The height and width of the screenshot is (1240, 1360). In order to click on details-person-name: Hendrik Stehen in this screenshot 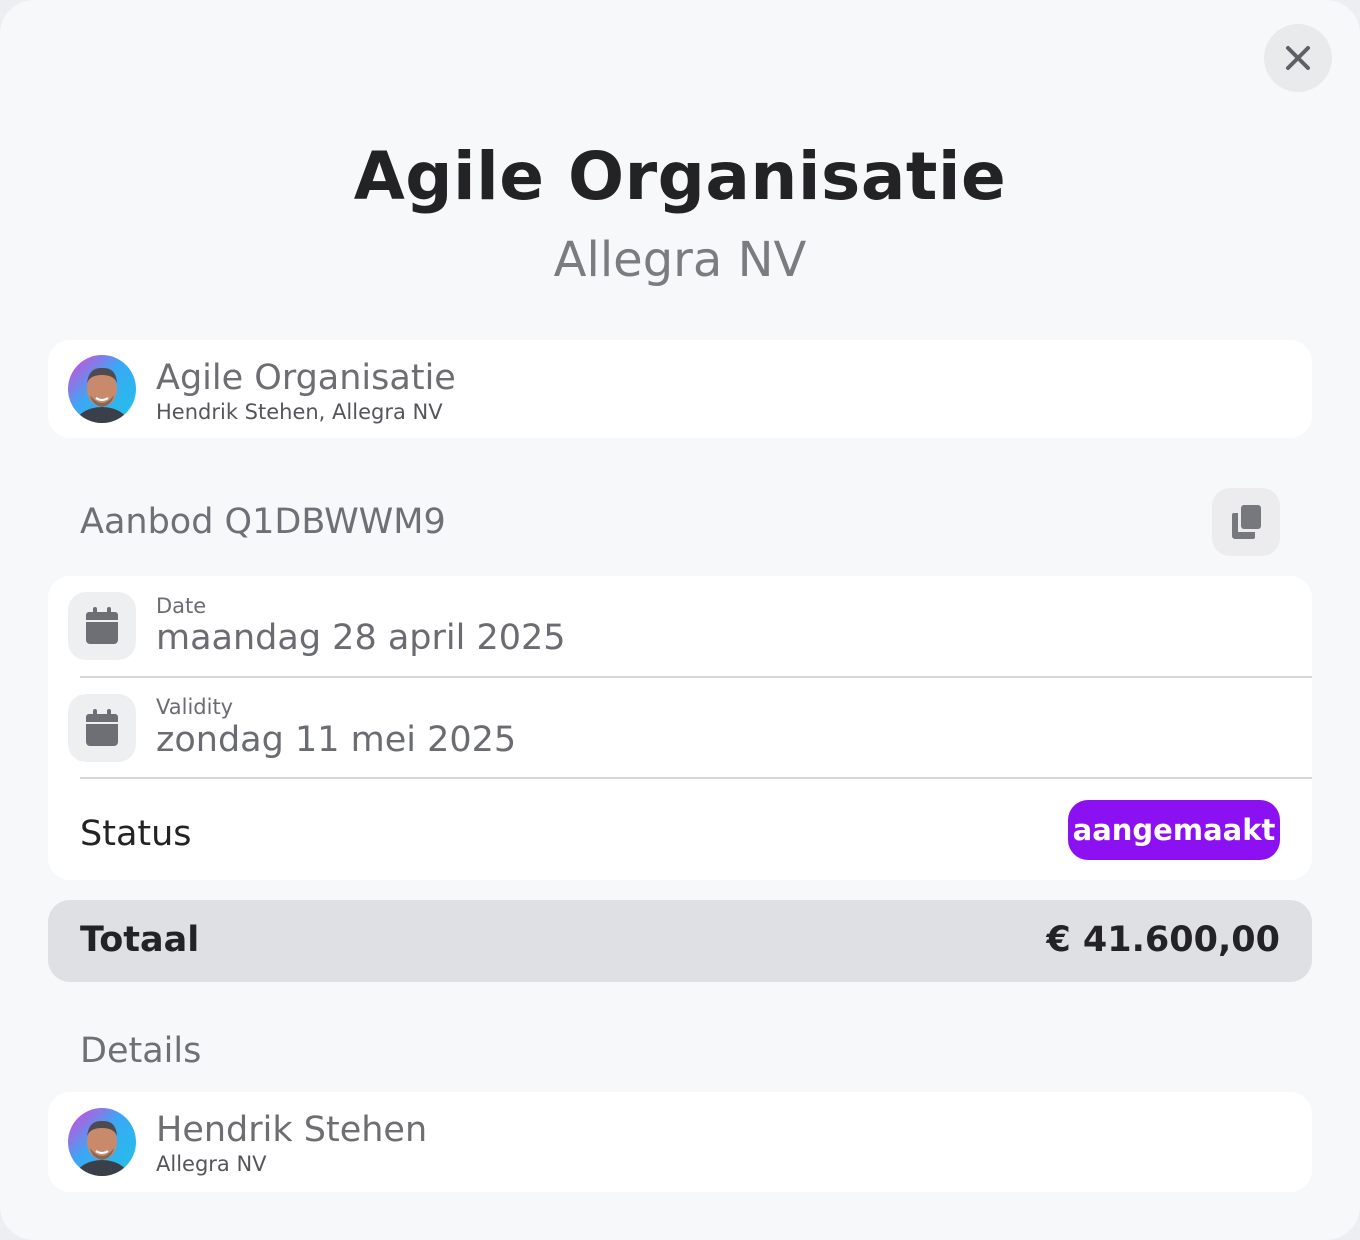, I will do `click(292, 1130)`.